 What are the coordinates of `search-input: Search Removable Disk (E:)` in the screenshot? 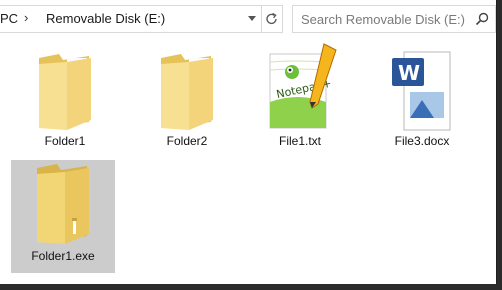 It's located at (383, 19).